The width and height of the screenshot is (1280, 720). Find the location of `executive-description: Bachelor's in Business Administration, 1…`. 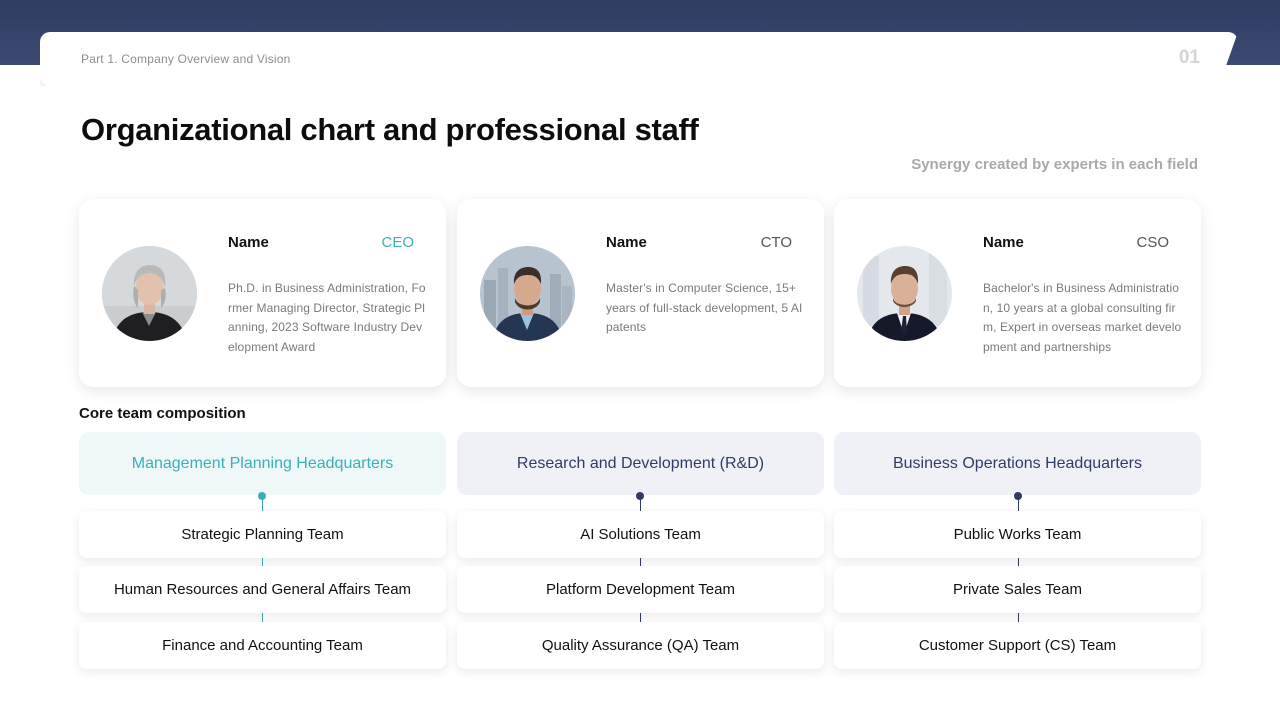

executive-description: Bachelor's in Business Administration, 1… is located at coordinates (1082, 317).